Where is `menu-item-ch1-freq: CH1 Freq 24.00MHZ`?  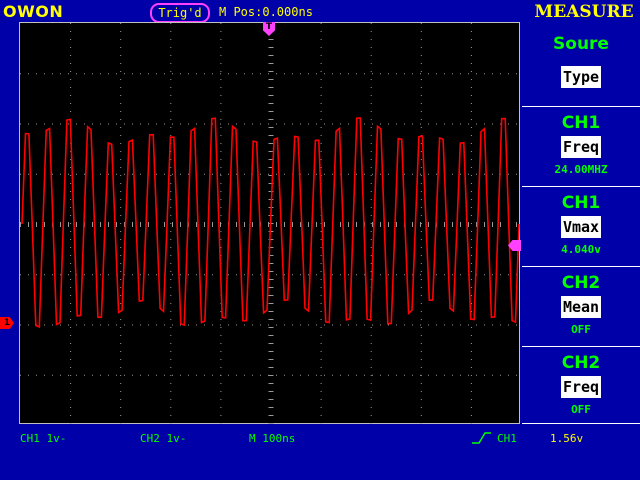 menu-item-ch1-freq: CH1 Freq 24.00MHZ is located at coordinates (581, 147).